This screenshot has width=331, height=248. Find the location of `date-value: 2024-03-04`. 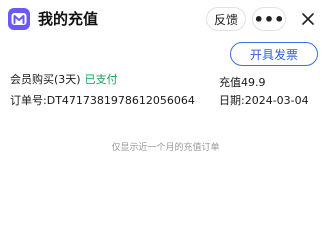

date-value: 2024-03-04 is located at coordinates (276, 100).